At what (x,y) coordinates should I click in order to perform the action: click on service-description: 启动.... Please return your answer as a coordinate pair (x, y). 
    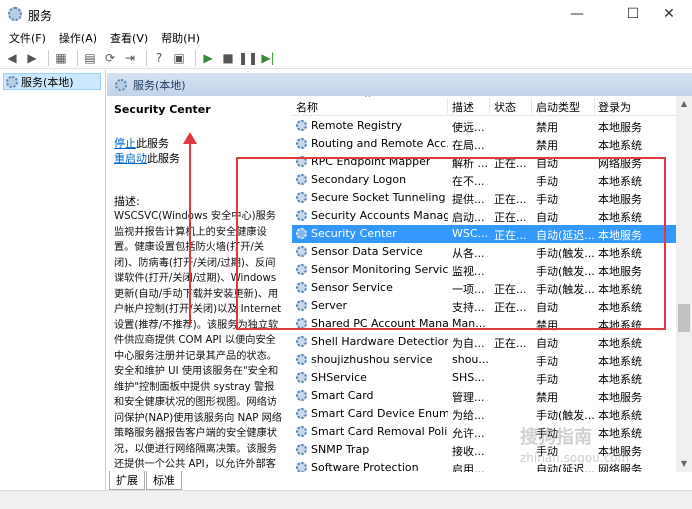
    Looking at the image, I should click on (468, 217).